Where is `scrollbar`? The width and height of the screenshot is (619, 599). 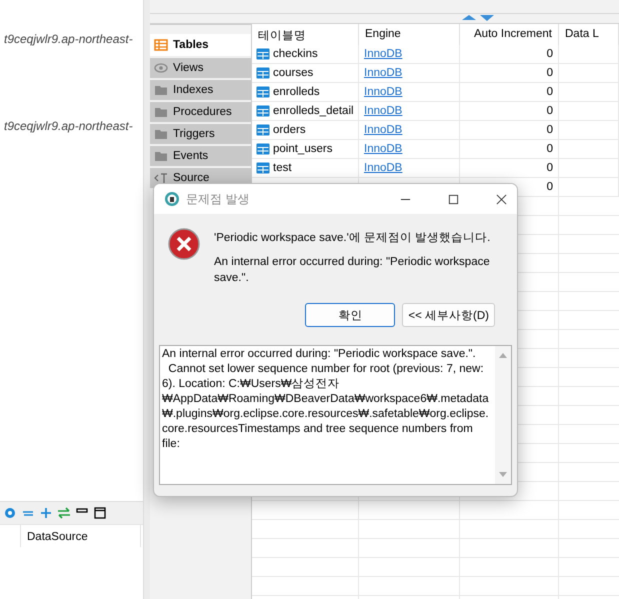
scrollbar is located at coordinates (503, 415).